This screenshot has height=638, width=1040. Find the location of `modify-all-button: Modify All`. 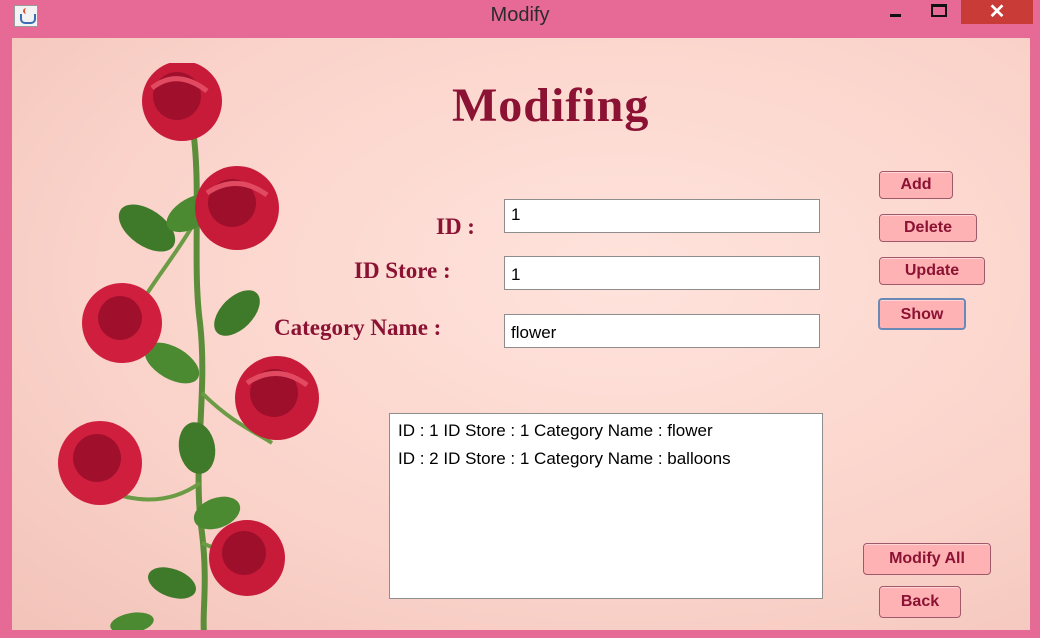

modify-all-button: Modify All is located at coordinates (927, 559).